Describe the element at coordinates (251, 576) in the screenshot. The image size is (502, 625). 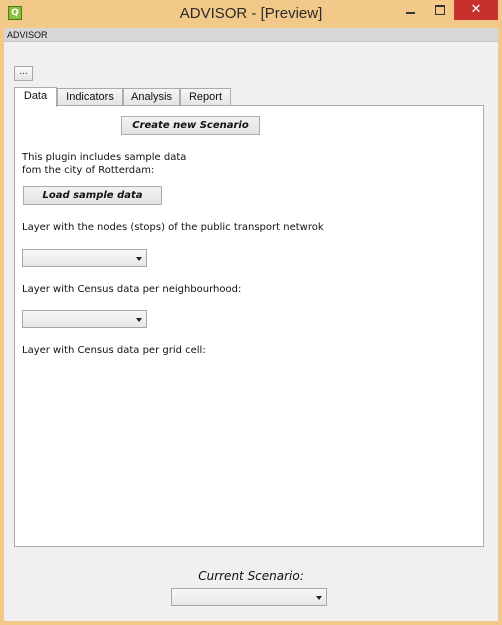
I see `current-scenario-label: Current Scenario:` at that location.